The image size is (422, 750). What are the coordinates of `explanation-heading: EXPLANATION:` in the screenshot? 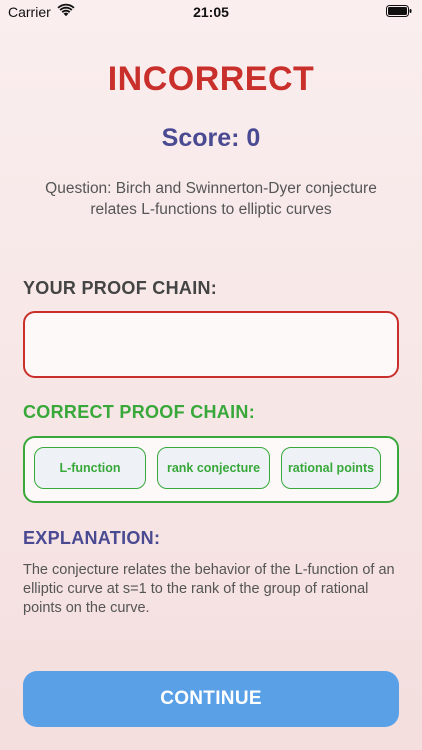 It's located at (92, 538).